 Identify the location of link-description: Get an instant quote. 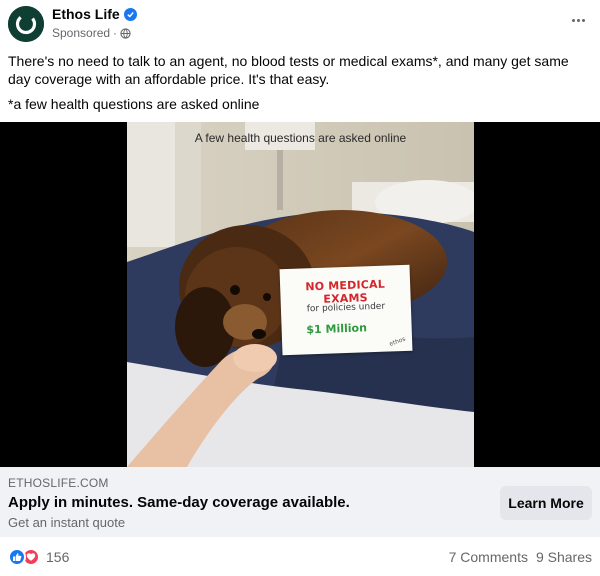
(67, 522).